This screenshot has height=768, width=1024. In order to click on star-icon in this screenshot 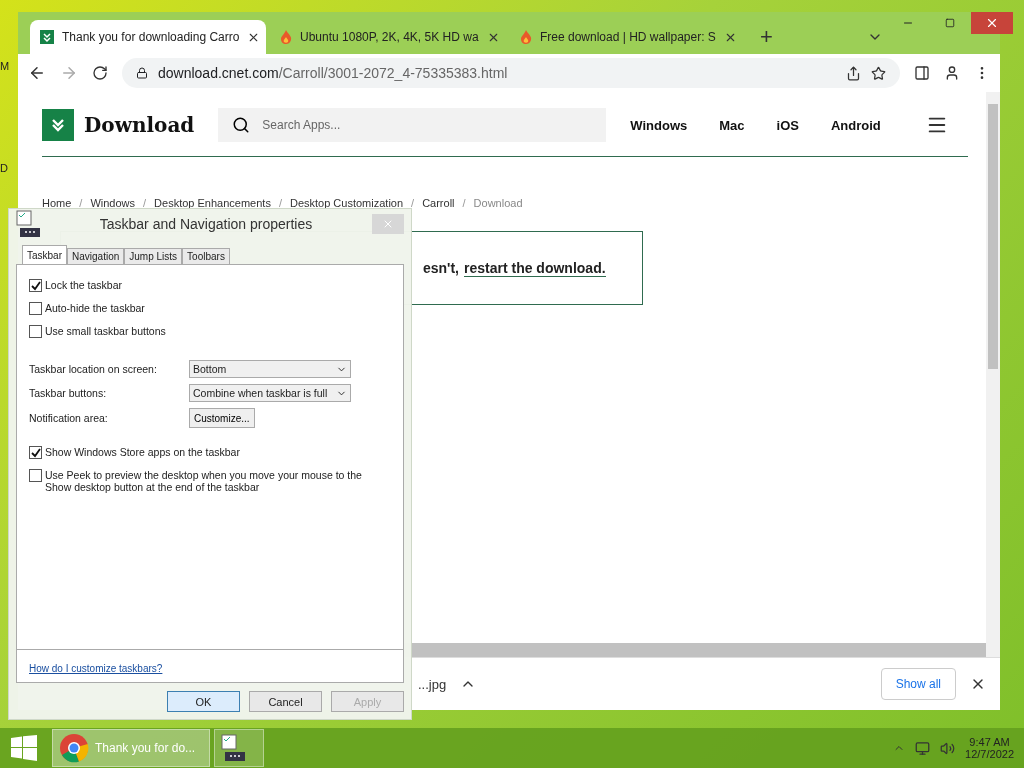, I will do `click(878, 73)`.